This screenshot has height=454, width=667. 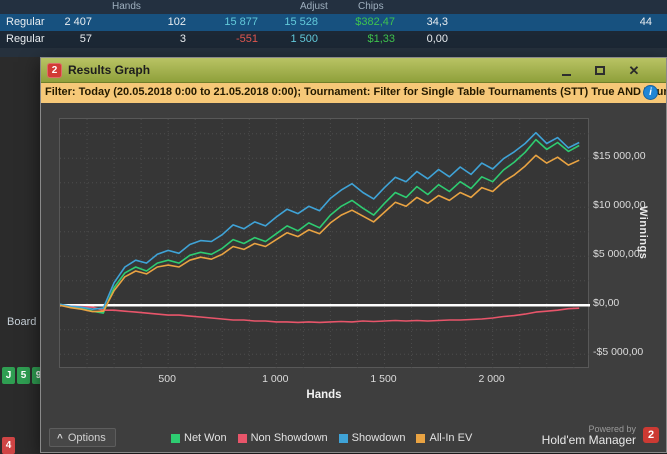 I want to click on dialog-title: Results Graph, so click(x=109, y=70).